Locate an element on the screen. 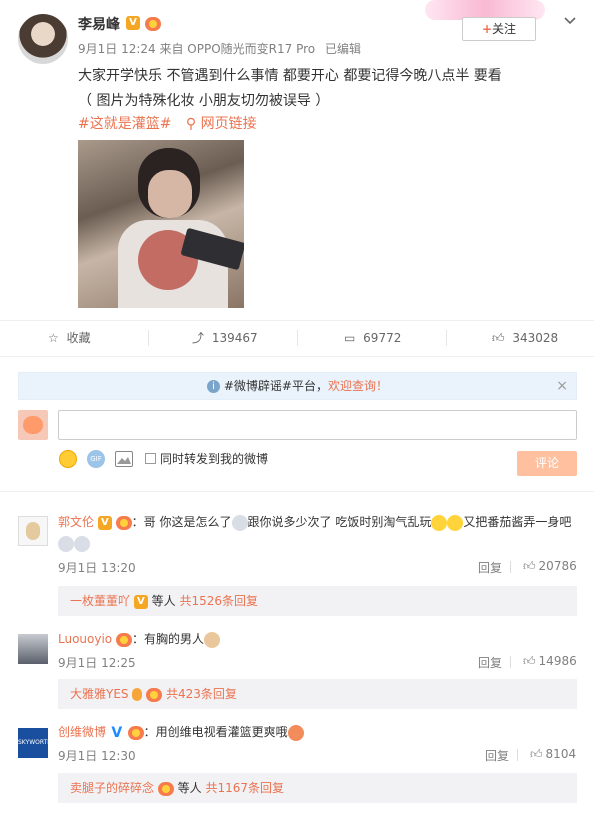 The height and width of the screenshot is (814, 594). reply-summary: 一枚董董吖 V 等人 共1526条回复 is located at coordinates (317, 601).